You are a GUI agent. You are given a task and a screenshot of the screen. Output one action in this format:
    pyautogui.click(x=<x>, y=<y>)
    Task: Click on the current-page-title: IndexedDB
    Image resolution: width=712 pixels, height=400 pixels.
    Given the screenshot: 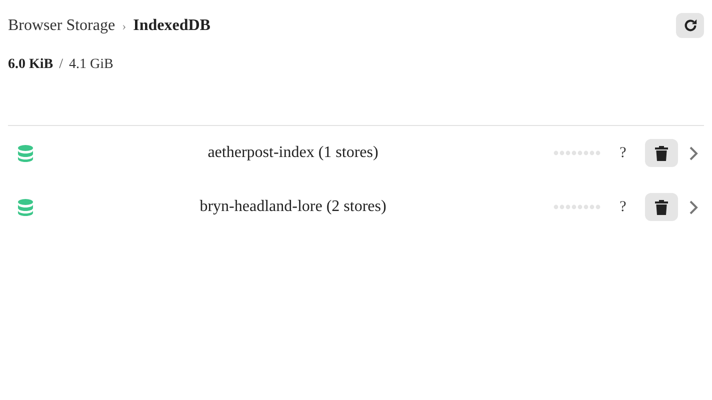 What is the action you would take?
    pyautogui.click(x=171, y=26)
    